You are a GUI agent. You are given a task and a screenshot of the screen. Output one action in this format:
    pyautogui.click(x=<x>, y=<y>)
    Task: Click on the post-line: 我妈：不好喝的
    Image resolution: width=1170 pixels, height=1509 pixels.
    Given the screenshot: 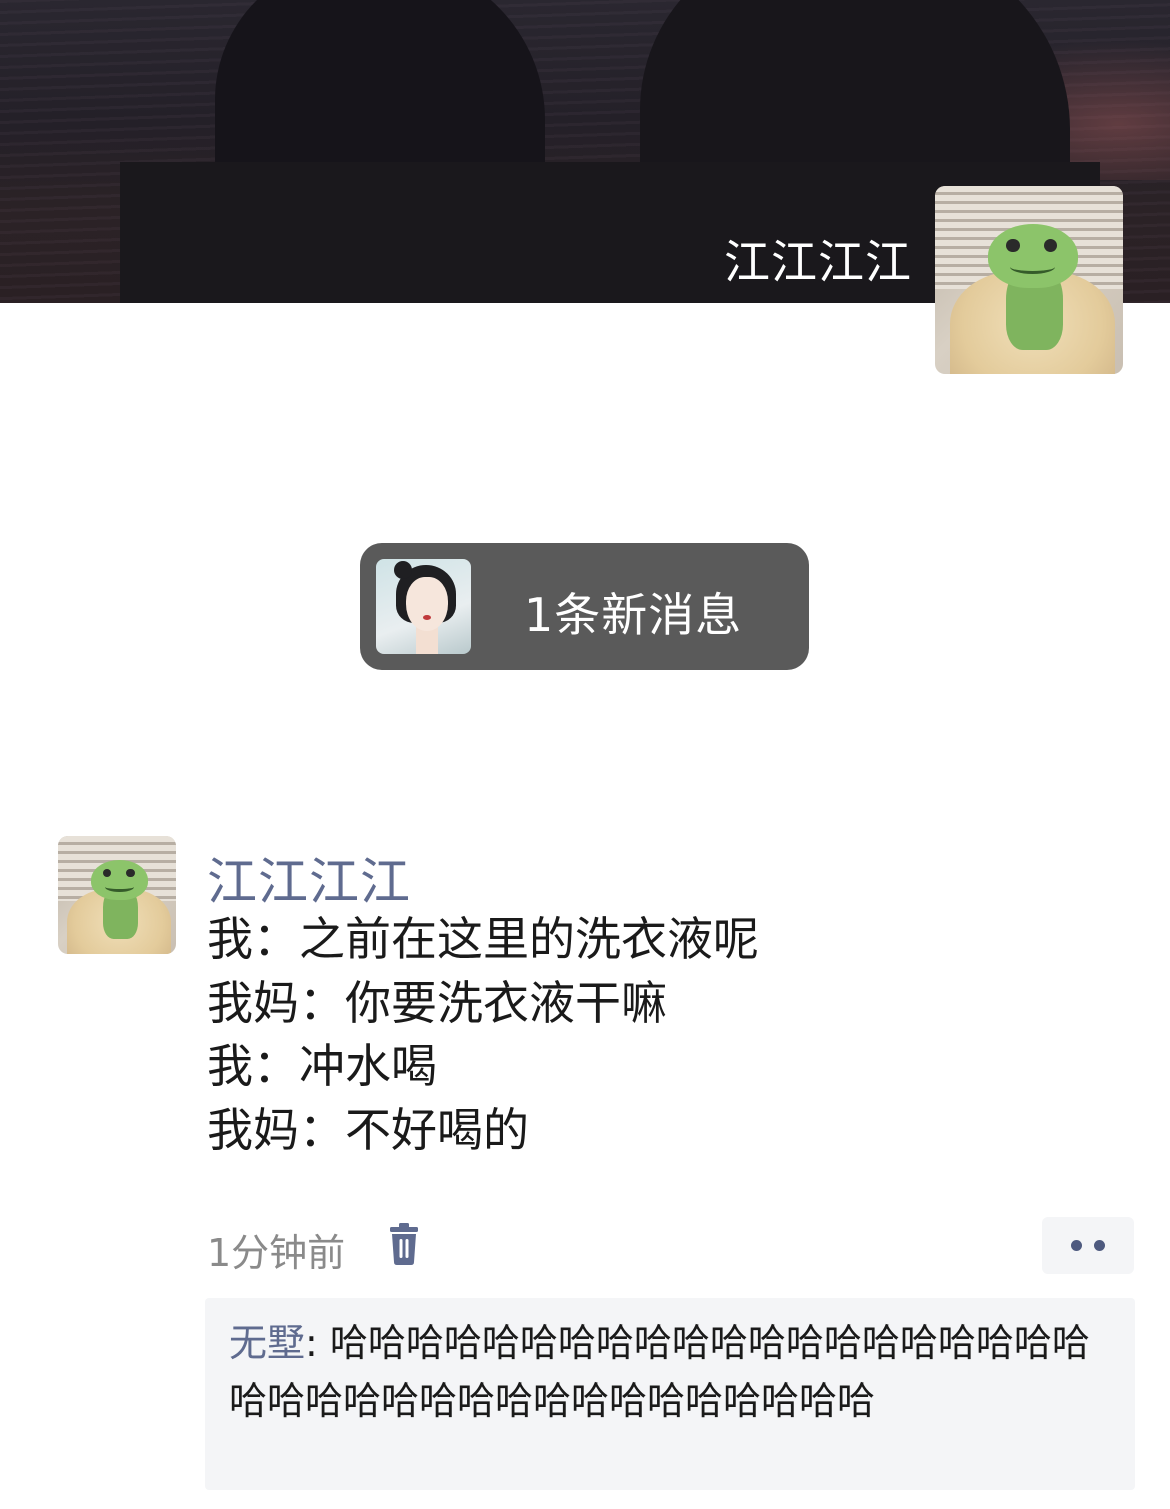 What is the action you would take?
    pyautogui.click(x=368, y=1129)
    